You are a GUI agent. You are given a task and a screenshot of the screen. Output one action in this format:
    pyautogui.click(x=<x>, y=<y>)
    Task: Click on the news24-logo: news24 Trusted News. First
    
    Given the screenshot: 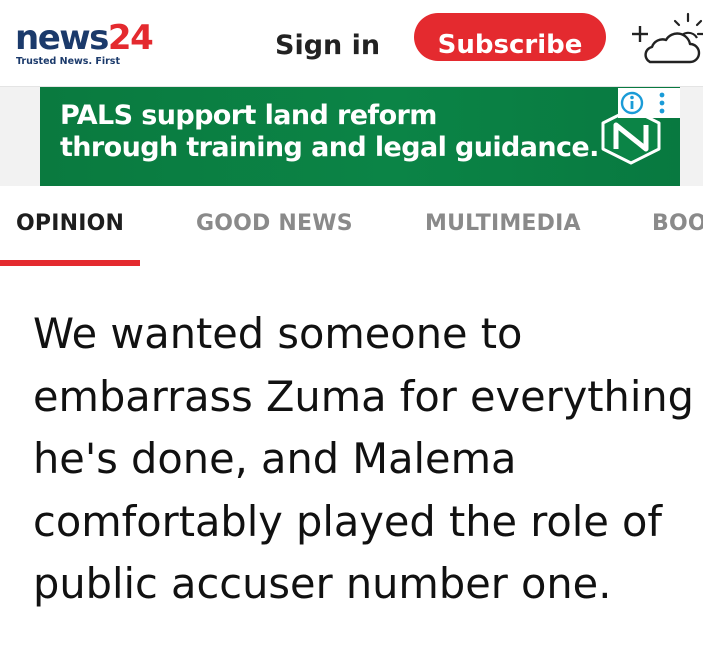 What is the action you would take?
    pyautogui.click(x=85, y=44)
    